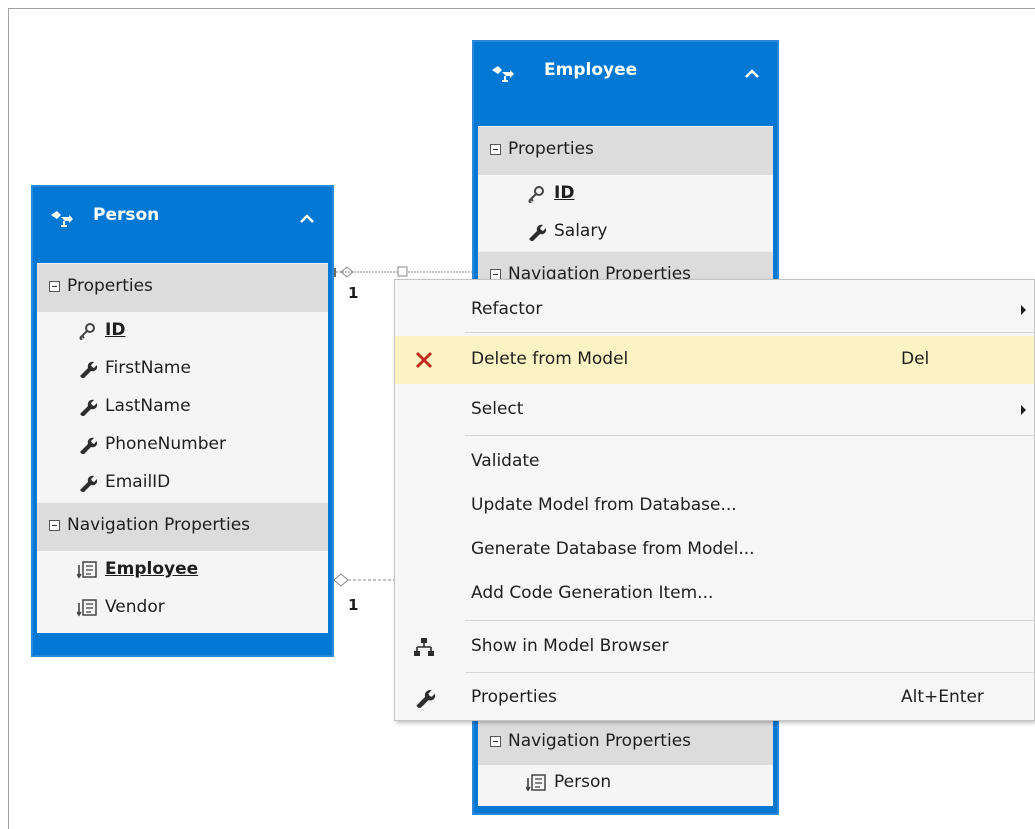 This screenshot has width=1035, height=829. Describe the element at coordinates (583, 782) in the screenshot. I see `nav-property-name: Person` at that location.